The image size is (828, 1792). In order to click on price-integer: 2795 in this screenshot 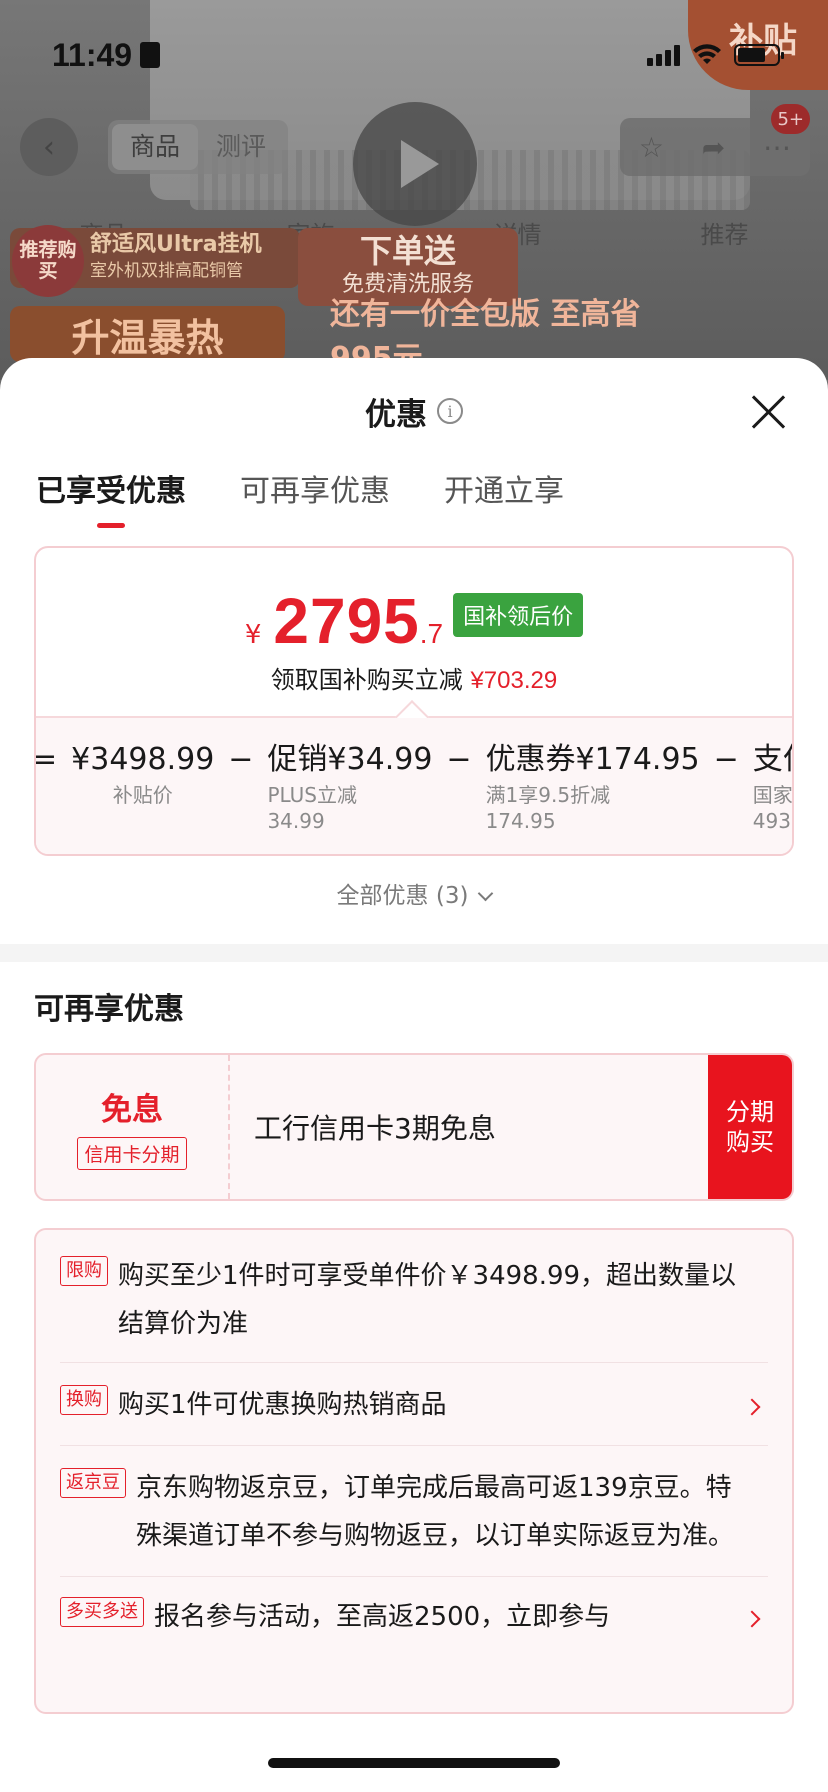, I will do `click(346, 621)`.